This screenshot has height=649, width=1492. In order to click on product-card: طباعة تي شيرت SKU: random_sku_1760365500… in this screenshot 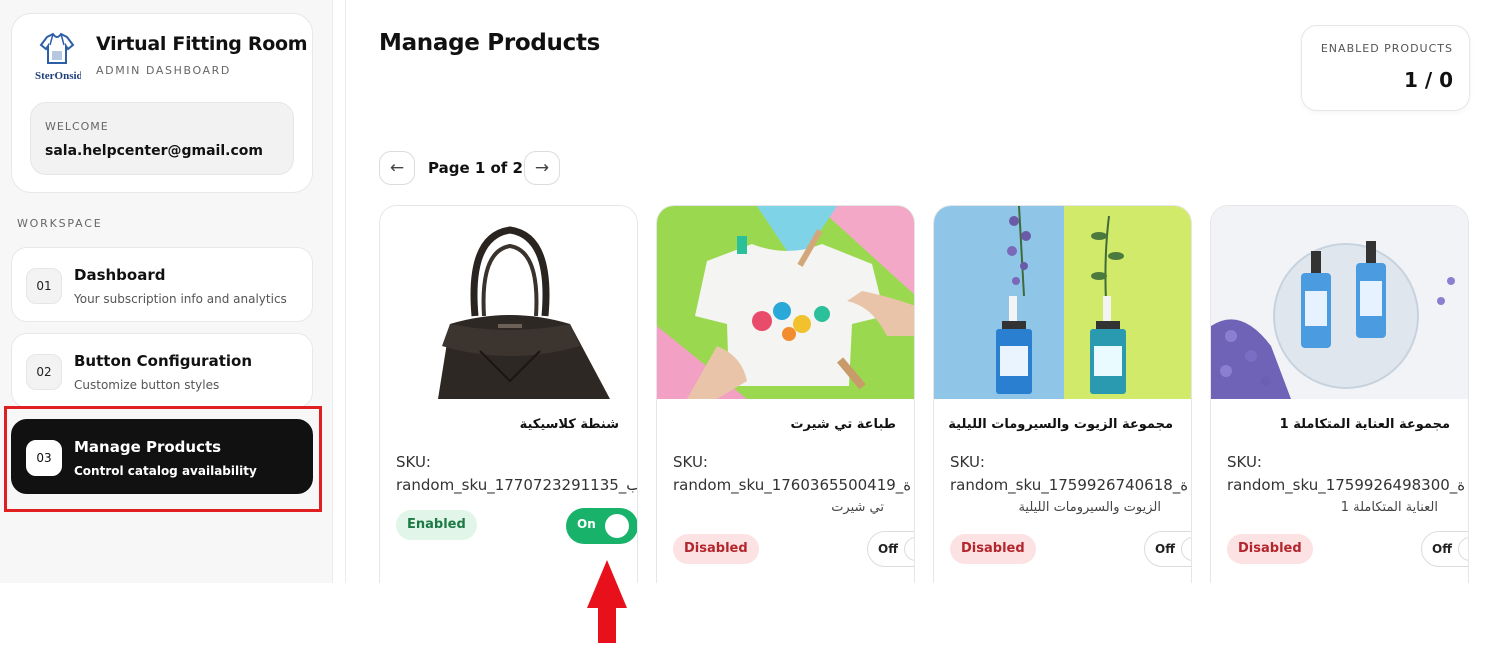, I will do `click(785, 394)`.